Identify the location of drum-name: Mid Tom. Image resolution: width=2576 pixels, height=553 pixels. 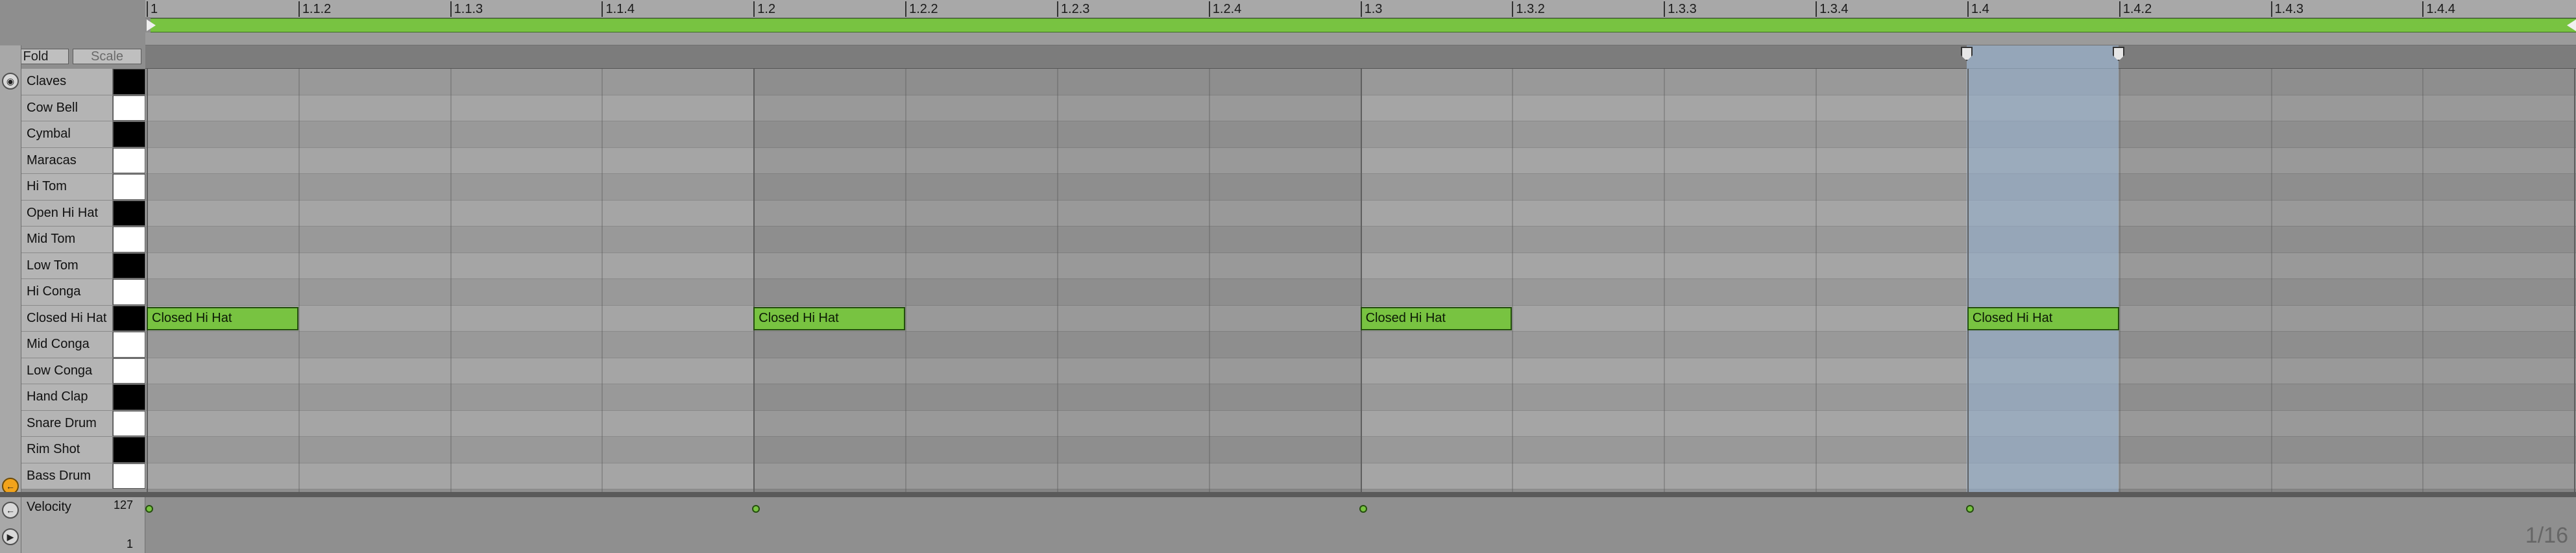
(67, 239).